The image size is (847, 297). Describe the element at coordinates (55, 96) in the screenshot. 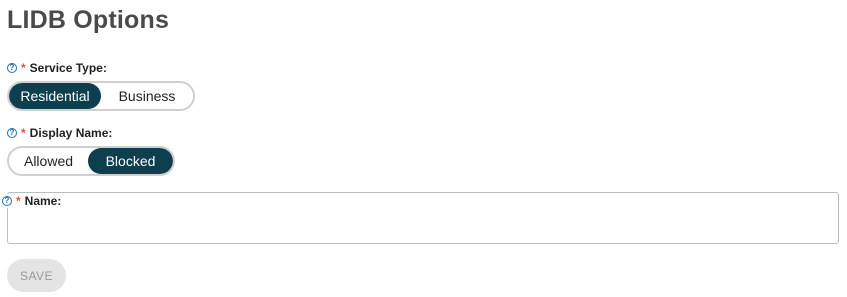

I see `service-type-residential-button: Residential` at that location.